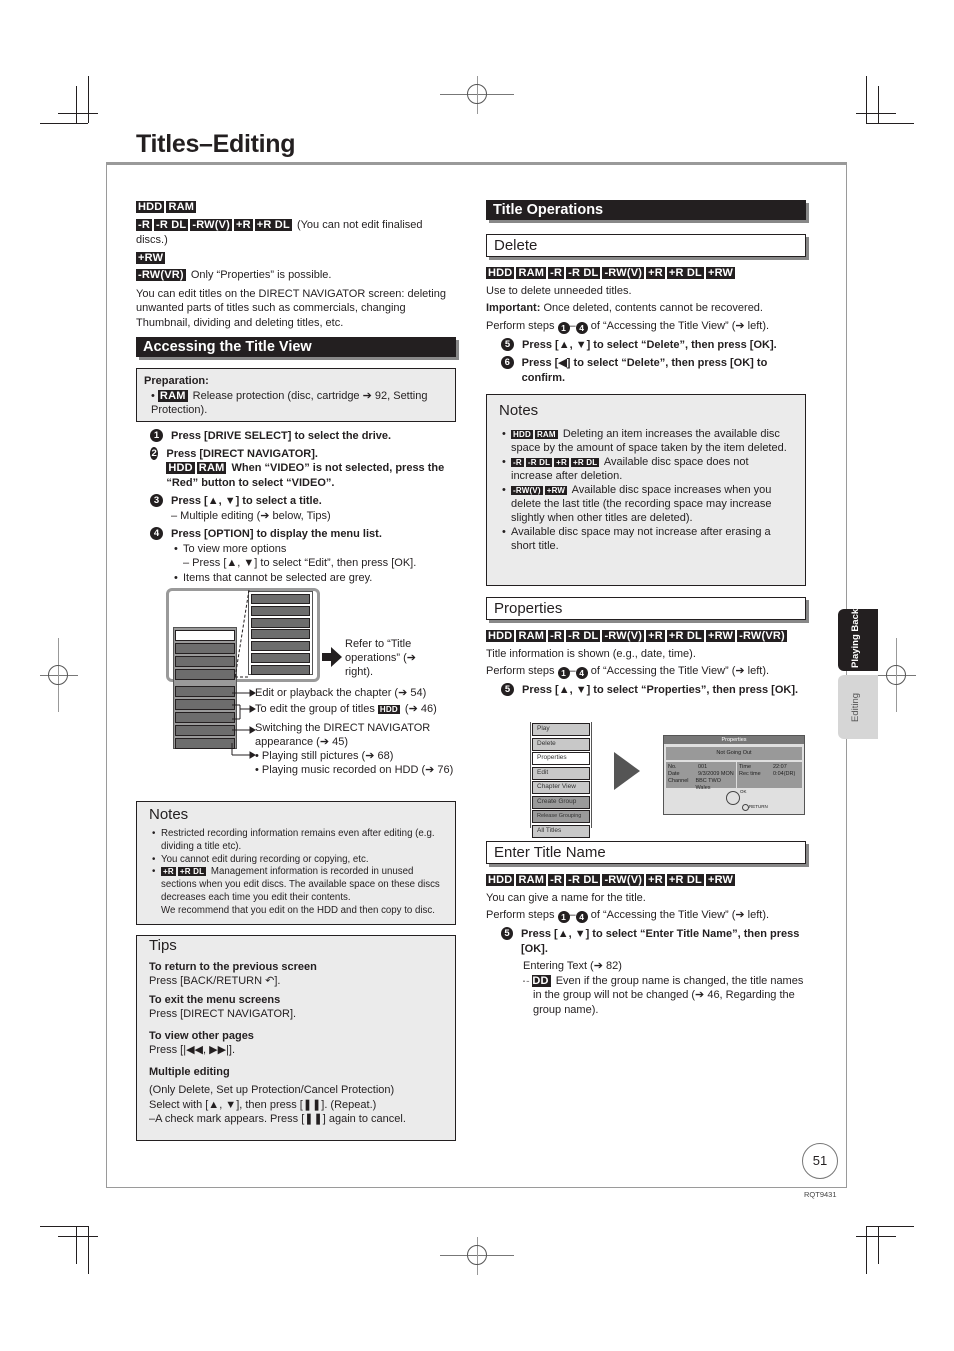  What do you see at coordinates (646, 608) in the screenshot?
I see `properties-heading: Properties` at bounding box center [646, 608].